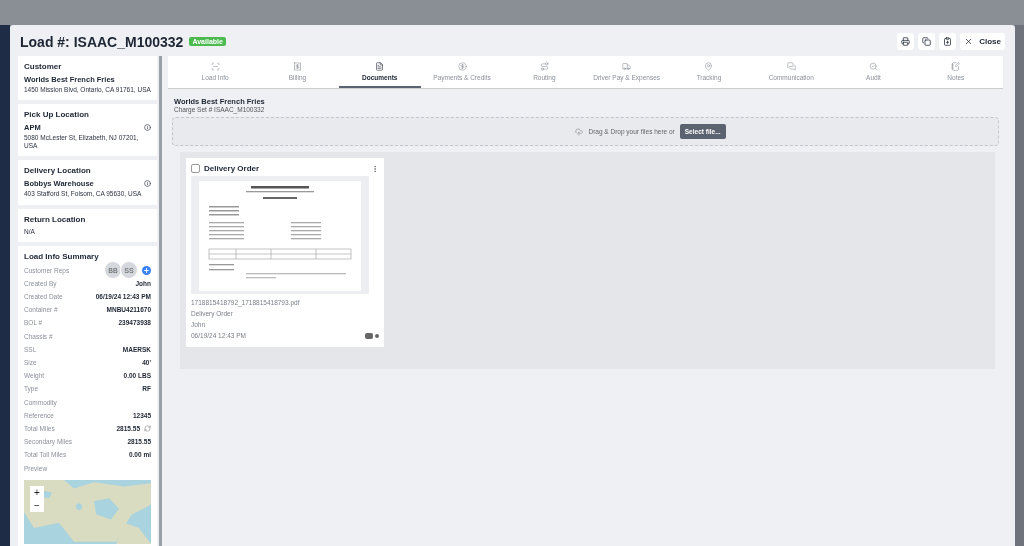  I want to click on copy-icon, so click(927, 41).